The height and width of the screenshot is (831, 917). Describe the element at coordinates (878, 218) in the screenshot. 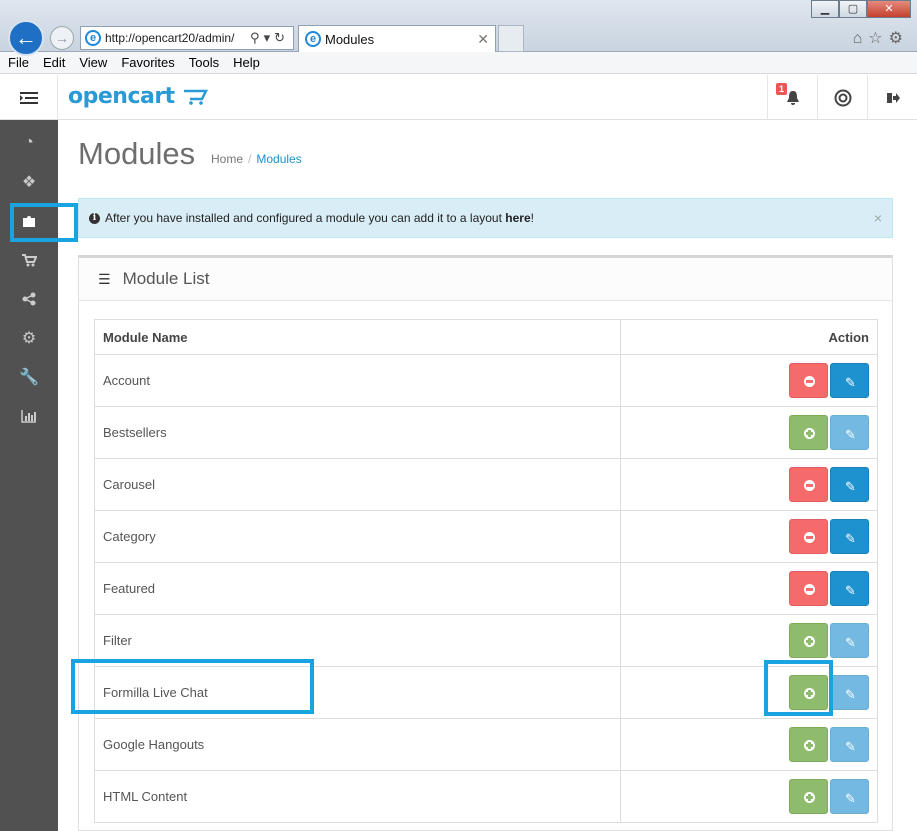

I see `alert-close-icon: ×` at that location.